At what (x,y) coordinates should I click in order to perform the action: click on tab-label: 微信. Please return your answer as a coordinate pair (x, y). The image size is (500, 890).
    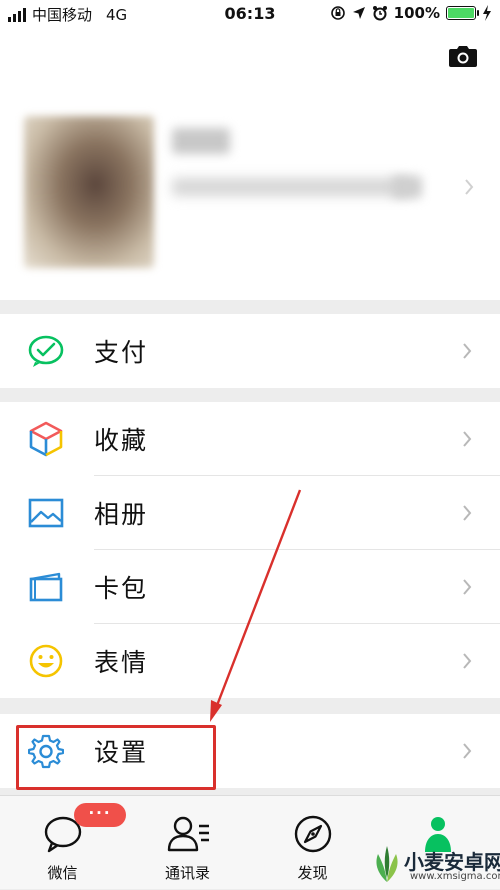
    Looking at the image, I should click on (62, 873).